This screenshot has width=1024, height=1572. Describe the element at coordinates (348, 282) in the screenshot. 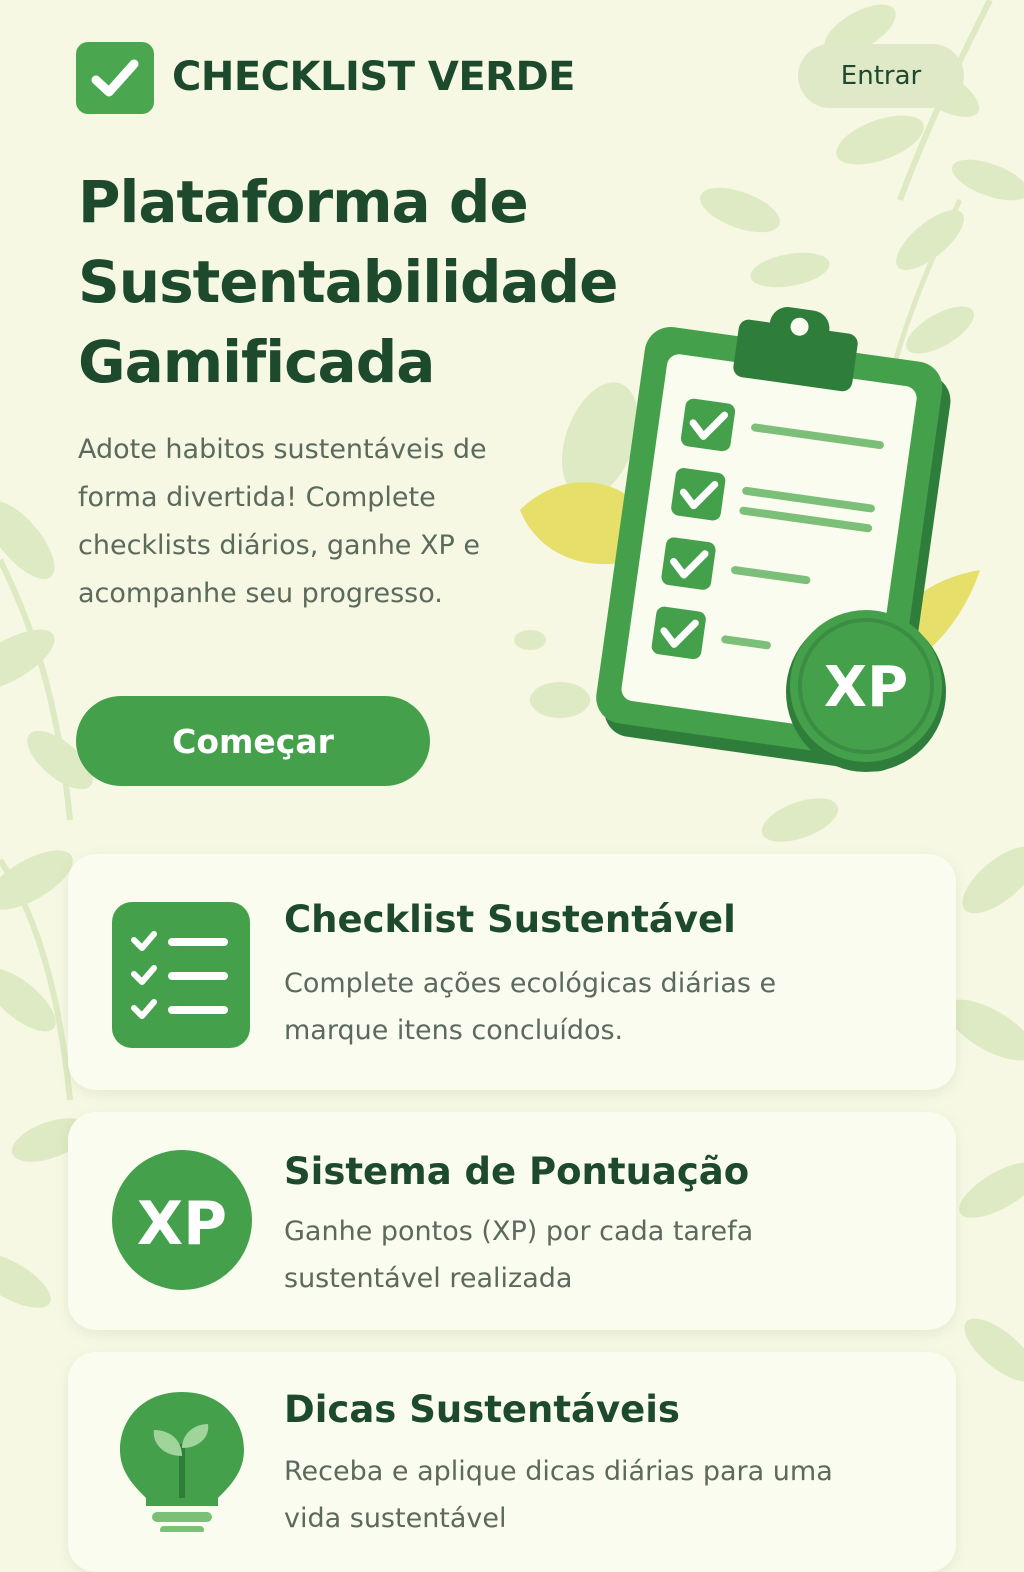

I see `hero-title-line: Sustentabilidade` at that location.